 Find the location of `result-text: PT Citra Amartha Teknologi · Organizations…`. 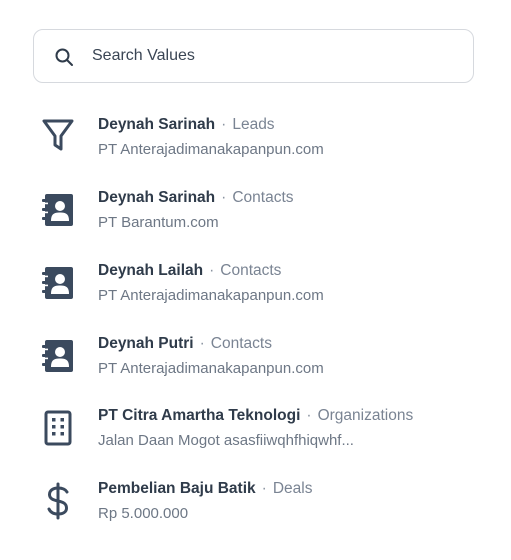

result-text: PT Citra Amartha Teknologi · Organizations… is located at coordinates (288, 428).